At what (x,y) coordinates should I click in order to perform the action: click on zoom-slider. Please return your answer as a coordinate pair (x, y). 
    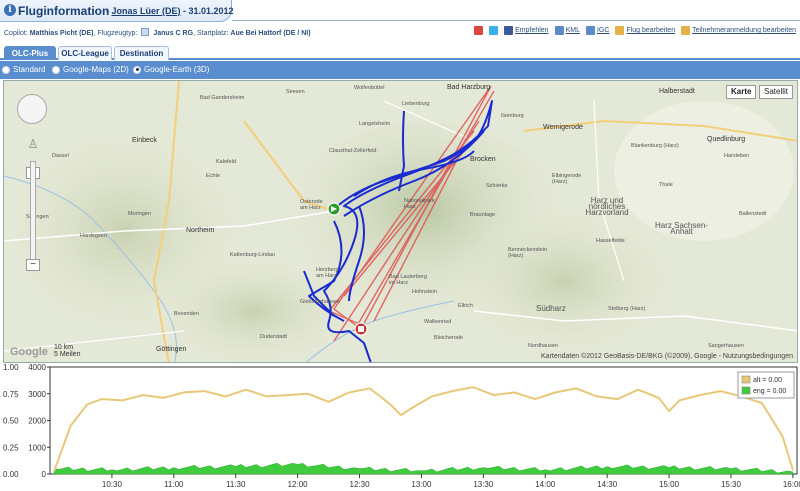
    Looking at the image, I should click on (33, 216).